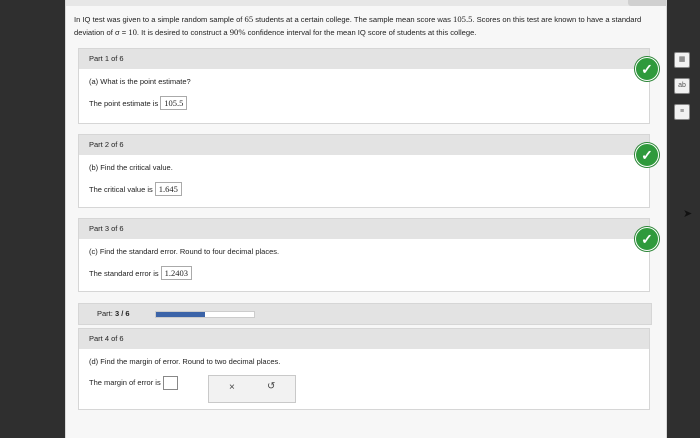 The image size is (700, 438). What do you see at coordinates (647, 155) in the screenshot?
I see `part-2-check-icon: ✓` at bounding box center [647, 155].